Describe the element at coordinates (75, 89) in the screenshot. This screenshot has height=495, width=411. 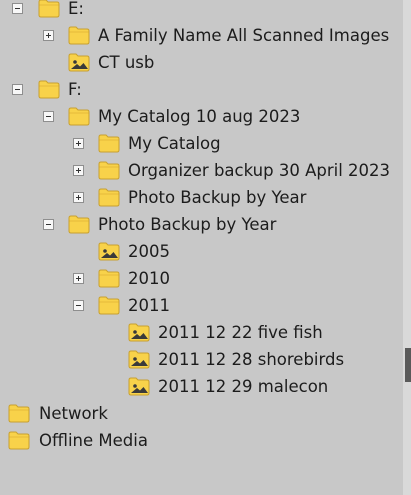
I see `tree-node-label: F:` at that location.